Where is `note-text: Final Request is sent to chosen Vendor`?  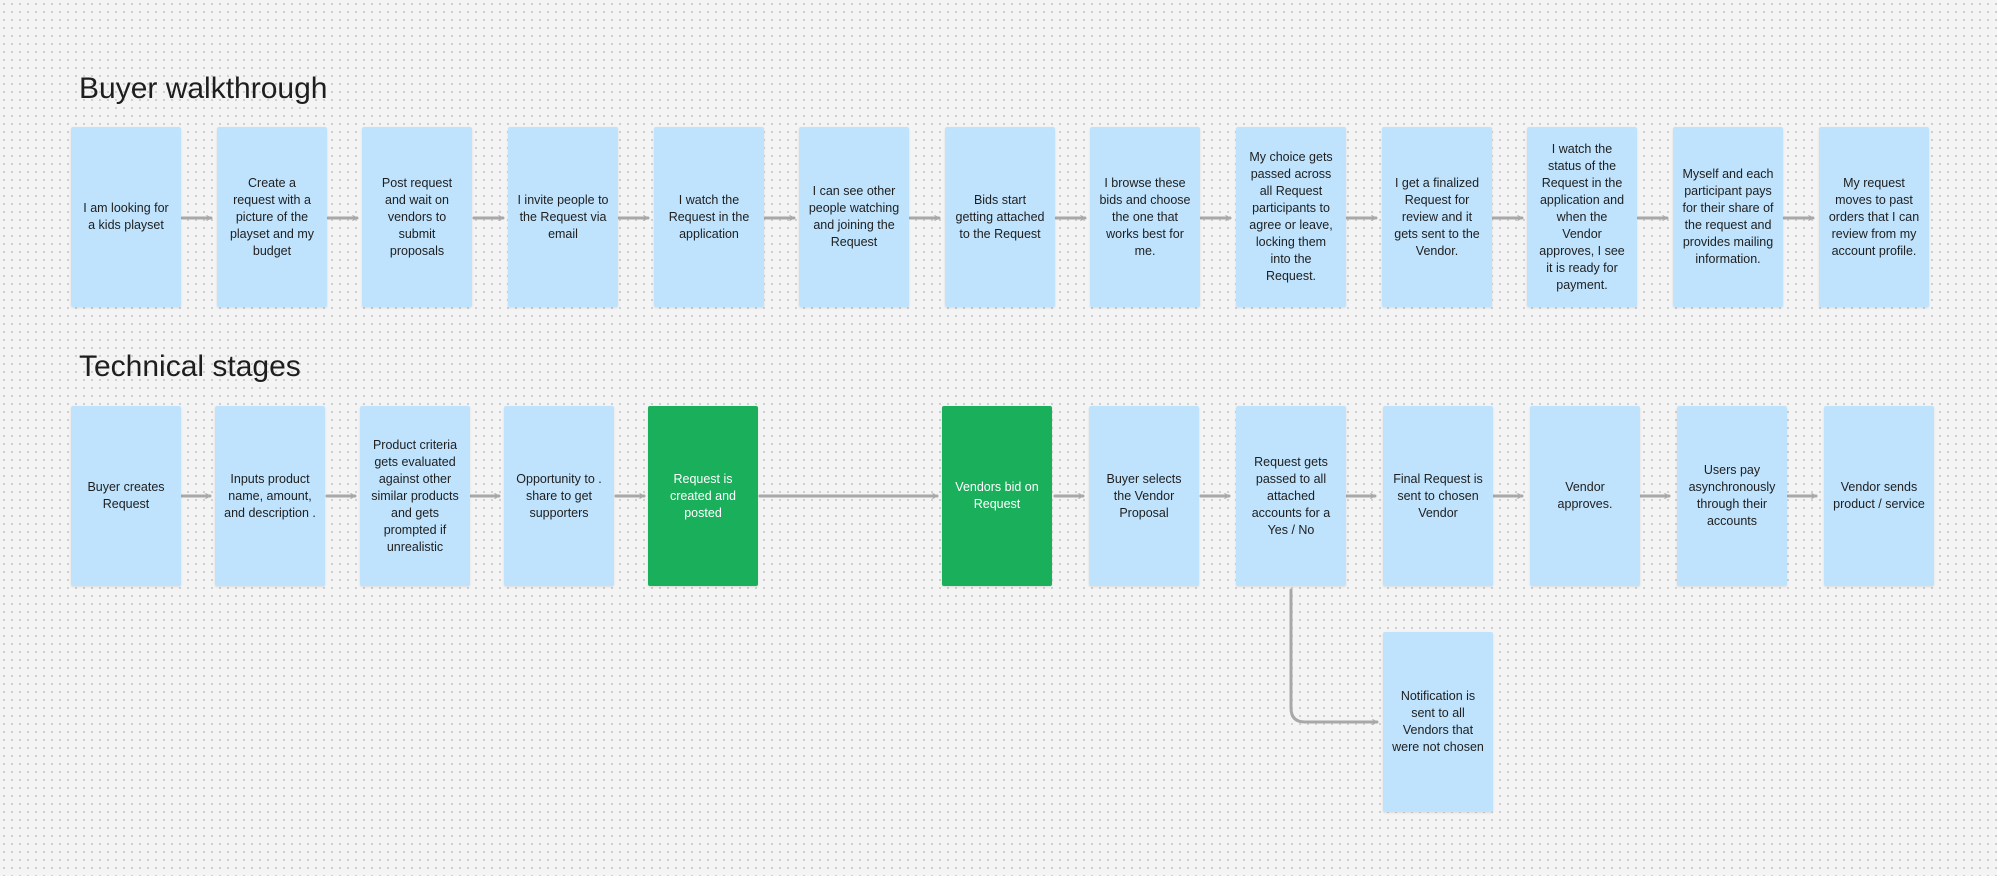 note-text: Final Request is sent to chosen Vendor is located at coordinates (1438, 495).